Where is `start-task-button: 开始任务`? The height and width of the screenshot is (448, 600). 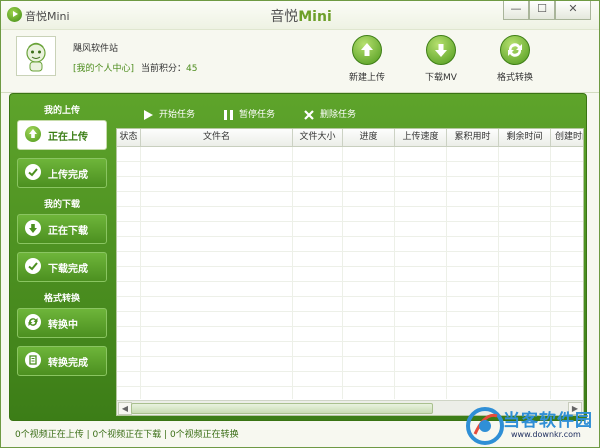
start-task-button: 开始任务 is located at coordinates (169, 115).